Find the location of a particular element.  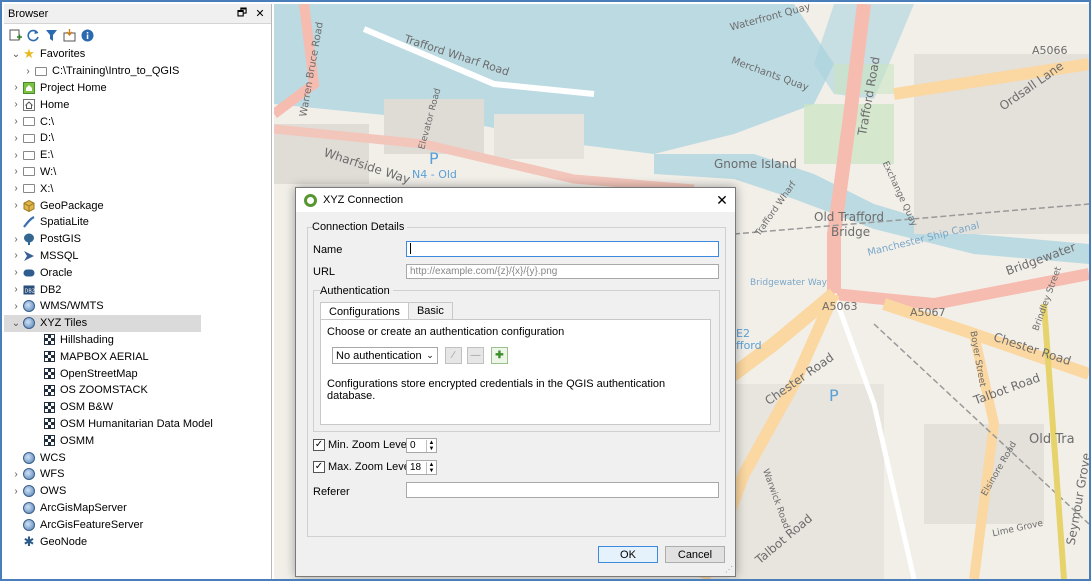

tree-item-label: SpatiaLite is located at coordinates (64, 222).